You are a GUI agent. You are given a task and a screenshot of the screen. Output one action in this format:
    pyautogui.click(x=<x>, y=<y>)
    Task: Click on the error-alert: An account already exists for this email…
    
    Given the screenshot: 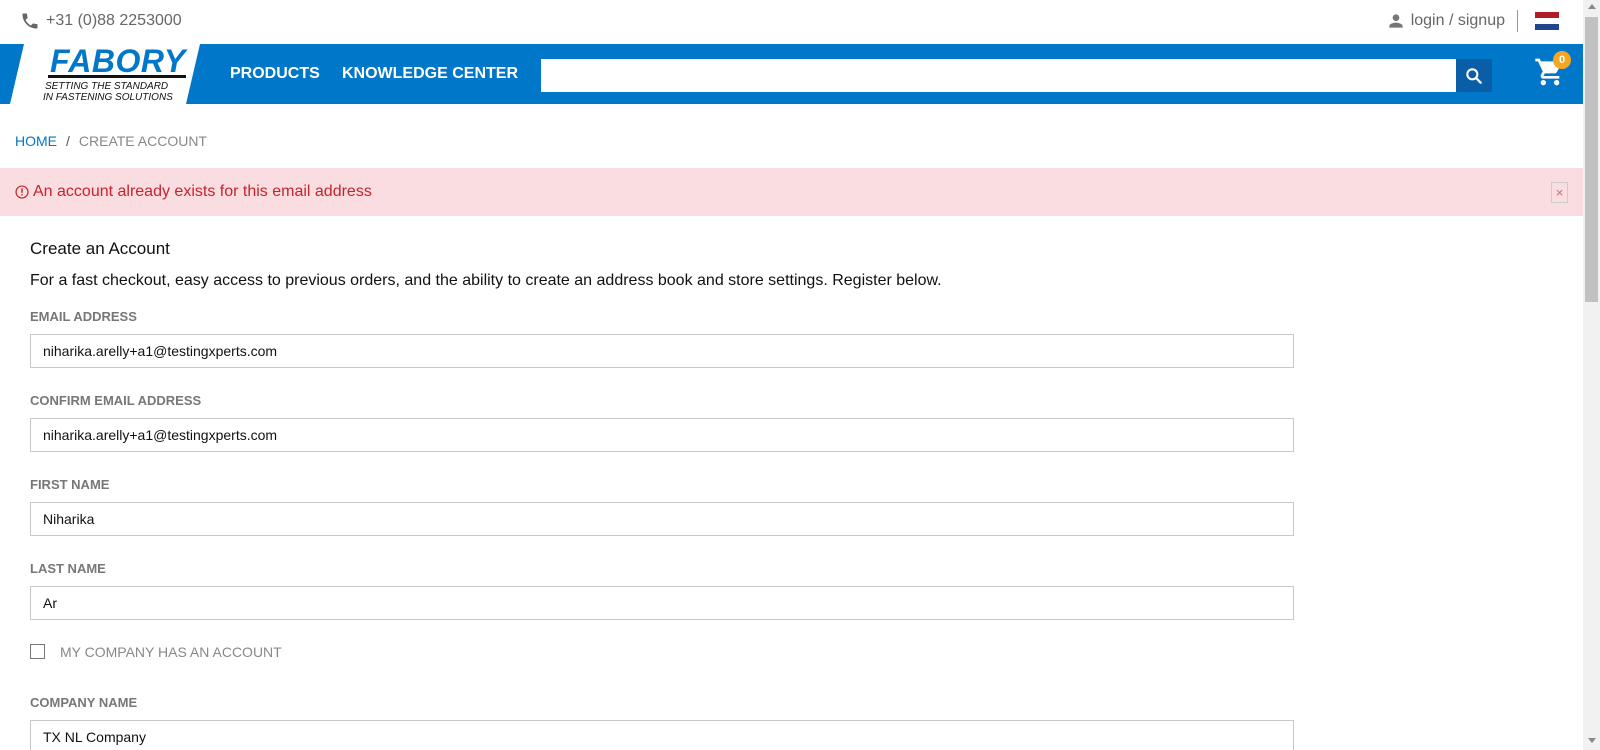 What is the action you would take?
    pyautogui.click(x=791, y=192)
    